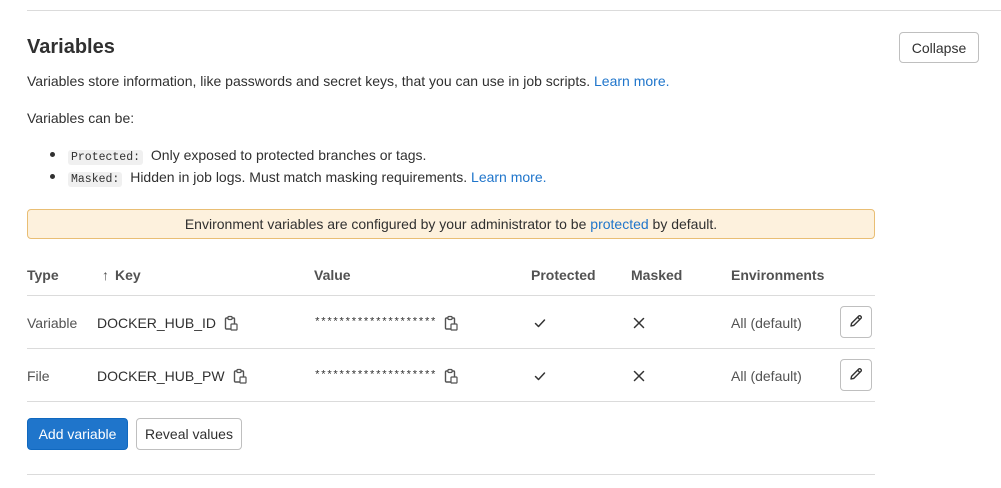 This screenshot has width=1001, height=488. I want to click on variables-can-be-label: Variables can be:, so click(81, 118).